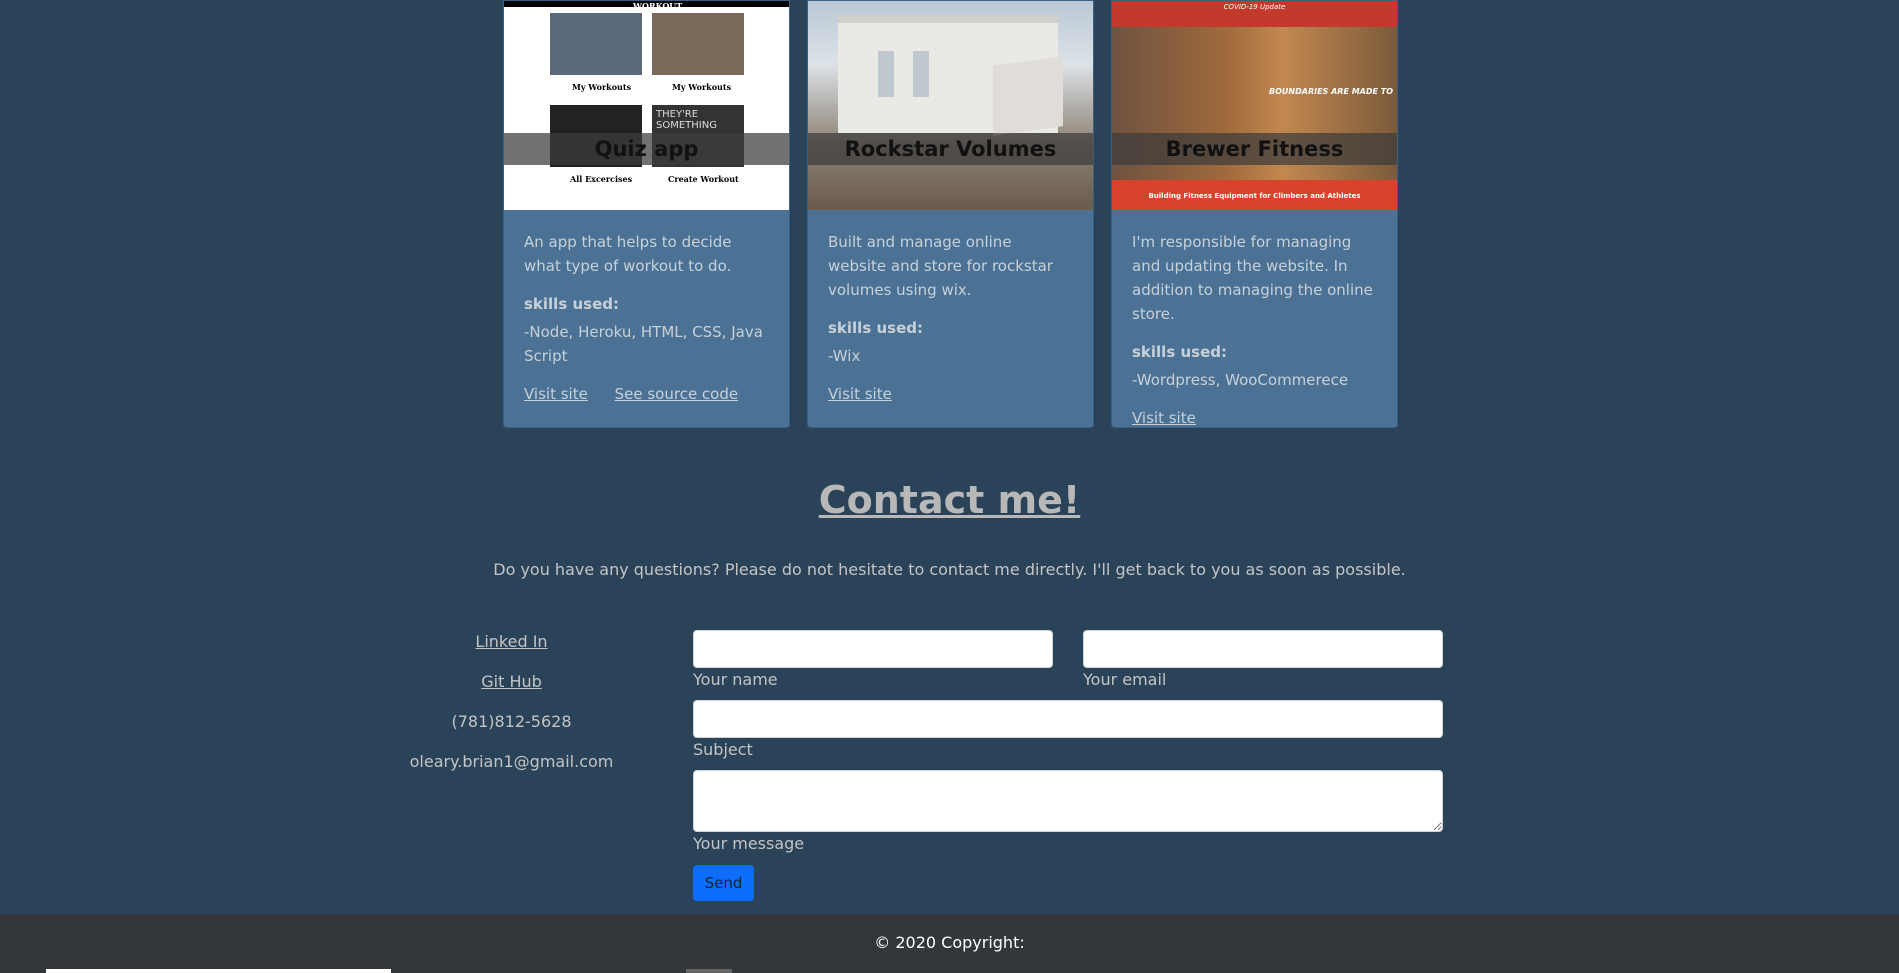 This screenshot has height=973, width=1899. What do you see at coordinates (1028, 96) in the screenshot?
I see `thumb-climbing-board` at bounding box center [1028, 96].